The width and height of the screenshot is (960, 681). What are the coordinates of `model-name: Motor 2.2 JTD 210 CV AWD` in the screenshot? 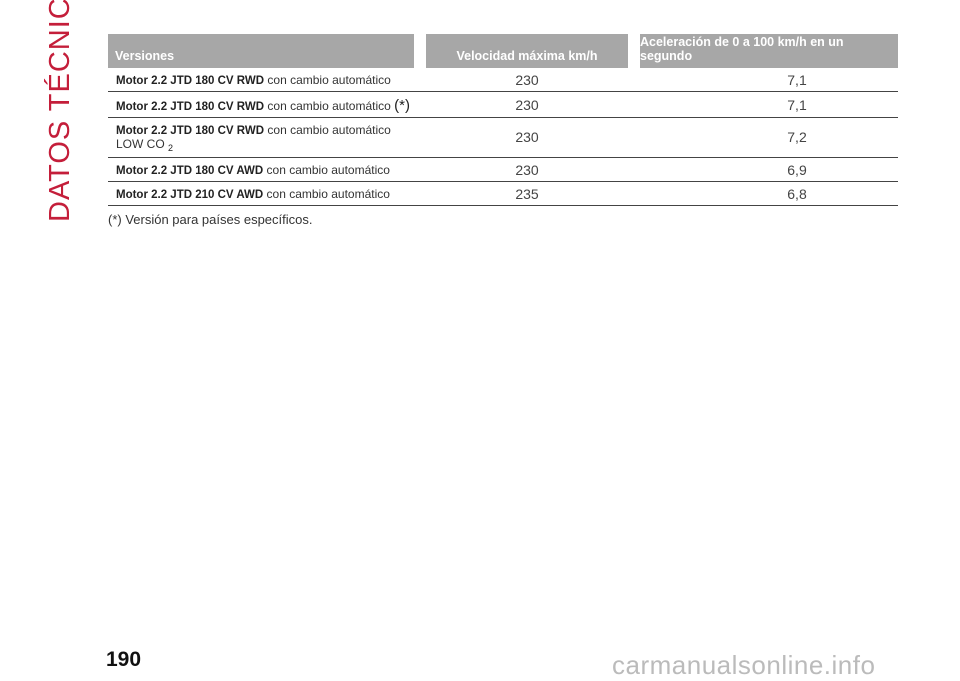 It's located at (190, 195).